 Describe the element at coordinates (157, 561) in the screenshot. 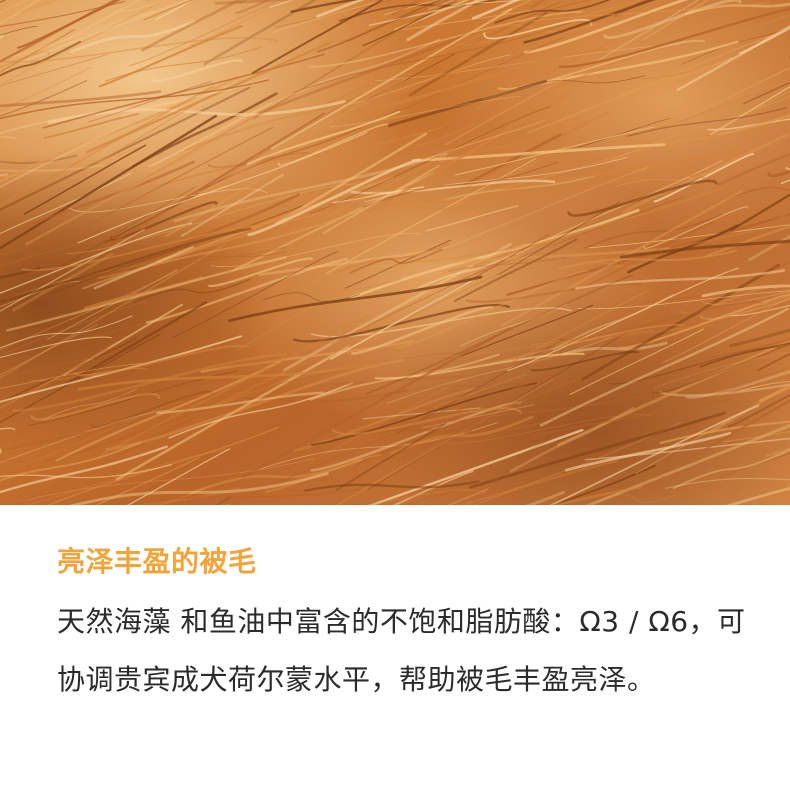

I see `feature-headline: 亮泽丰盈的被毛` at that location.